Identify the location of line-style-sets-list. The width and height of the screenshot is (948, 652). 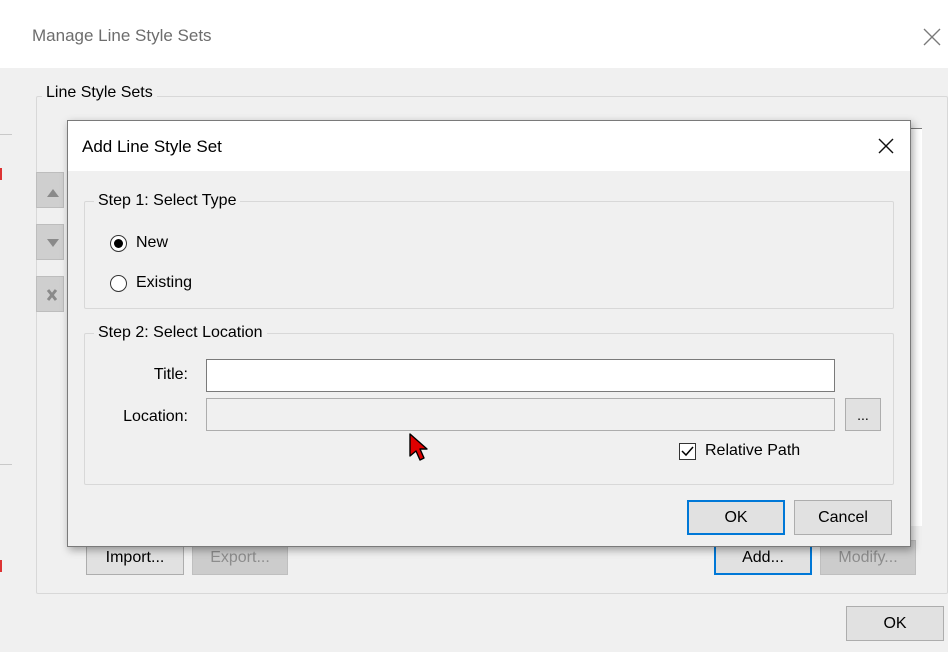
(916, 327).